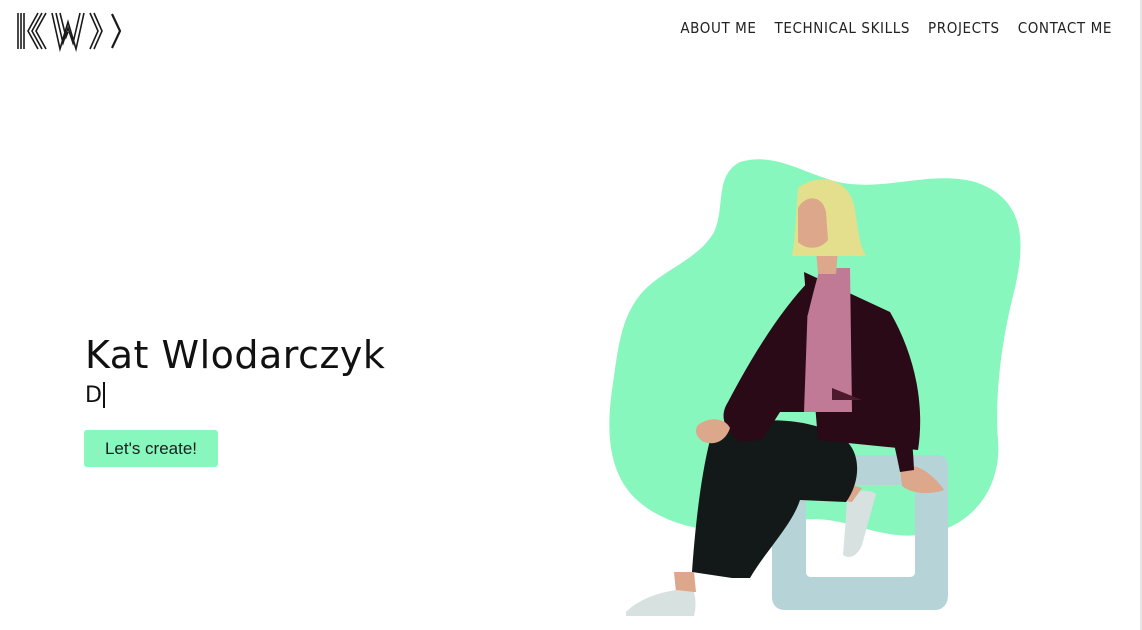  What do you see at coordinates (151, 448) in the screenshot?
I see `lets-create-button: Let's create!` at bounding box center [151, 448].